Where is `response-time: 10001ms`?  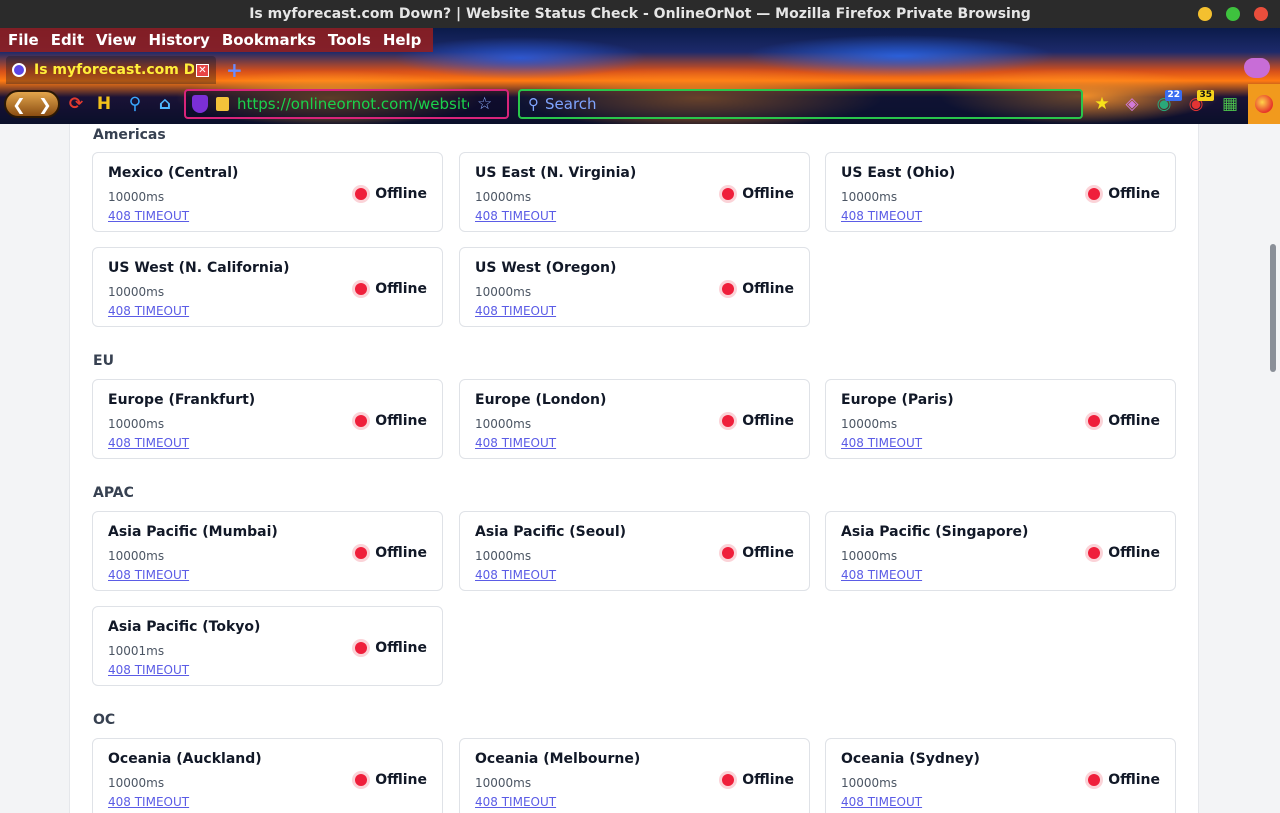
response-time: 10001ms is located at coordinates (136, 651).